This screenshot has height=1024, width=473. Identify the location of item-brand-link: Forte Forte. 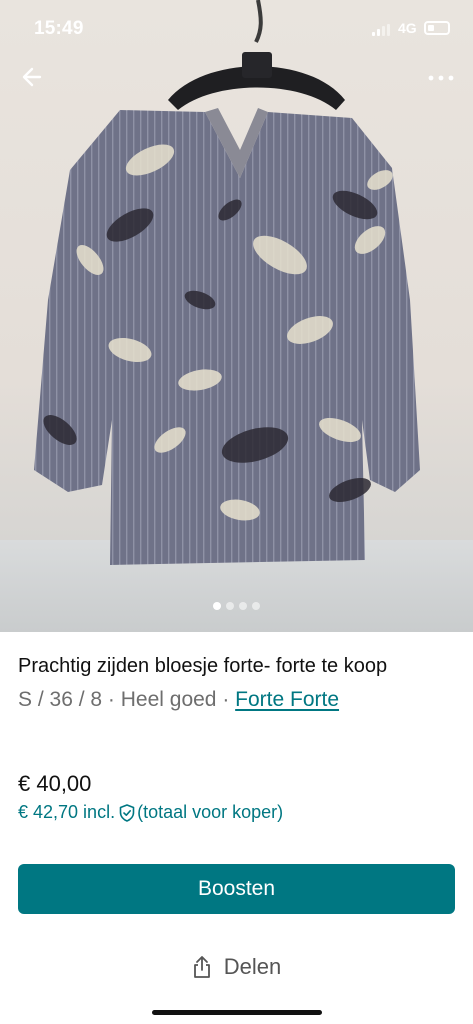
(287, 699).